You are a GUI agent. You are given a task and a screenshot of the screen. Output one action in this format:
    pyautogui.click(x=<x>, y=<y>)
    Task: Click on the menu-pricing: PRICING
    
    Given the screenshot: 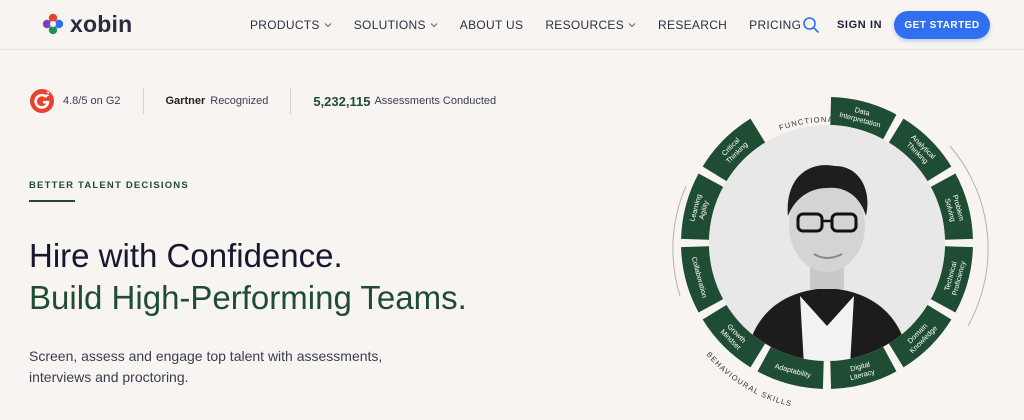 What is the action you would take?
    pyautogui.click(x=775, y=25)
    